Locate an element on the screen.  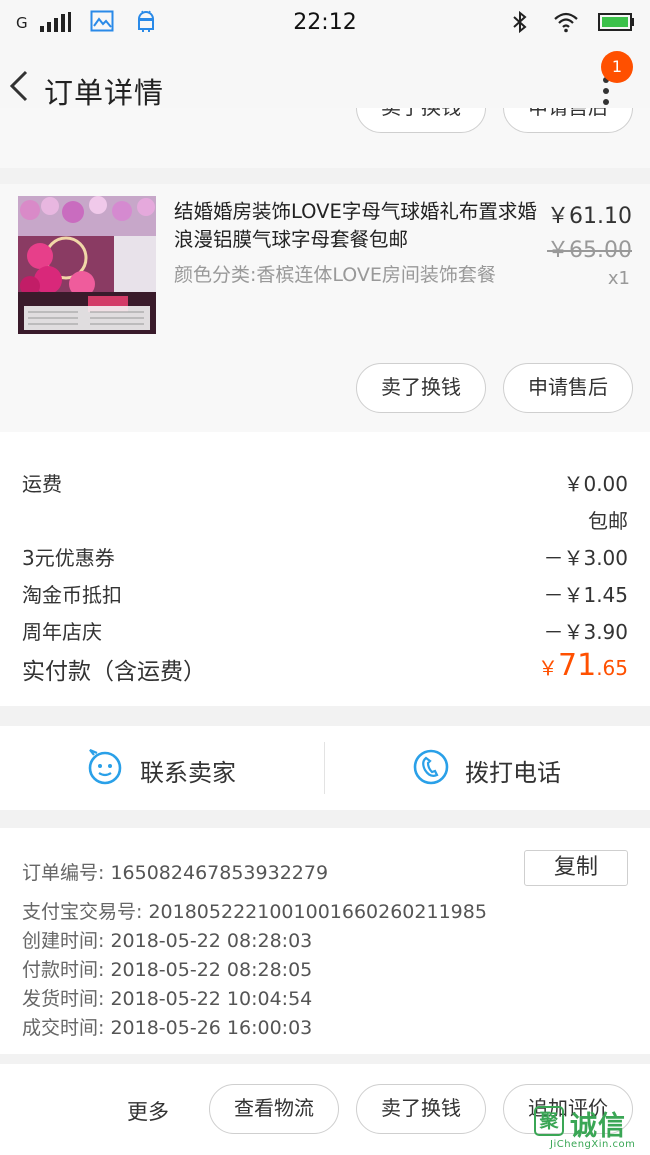
fee-value: 包邮 is located at coordinates (608, 521).